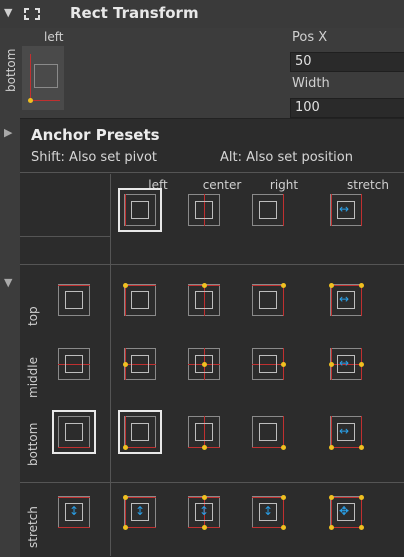 The image size is (404, 557). What do you see at coordinates (95, 135) in the screenshot?
I see `popup-title: Anchor Presets` at bounding box center [95, 135].